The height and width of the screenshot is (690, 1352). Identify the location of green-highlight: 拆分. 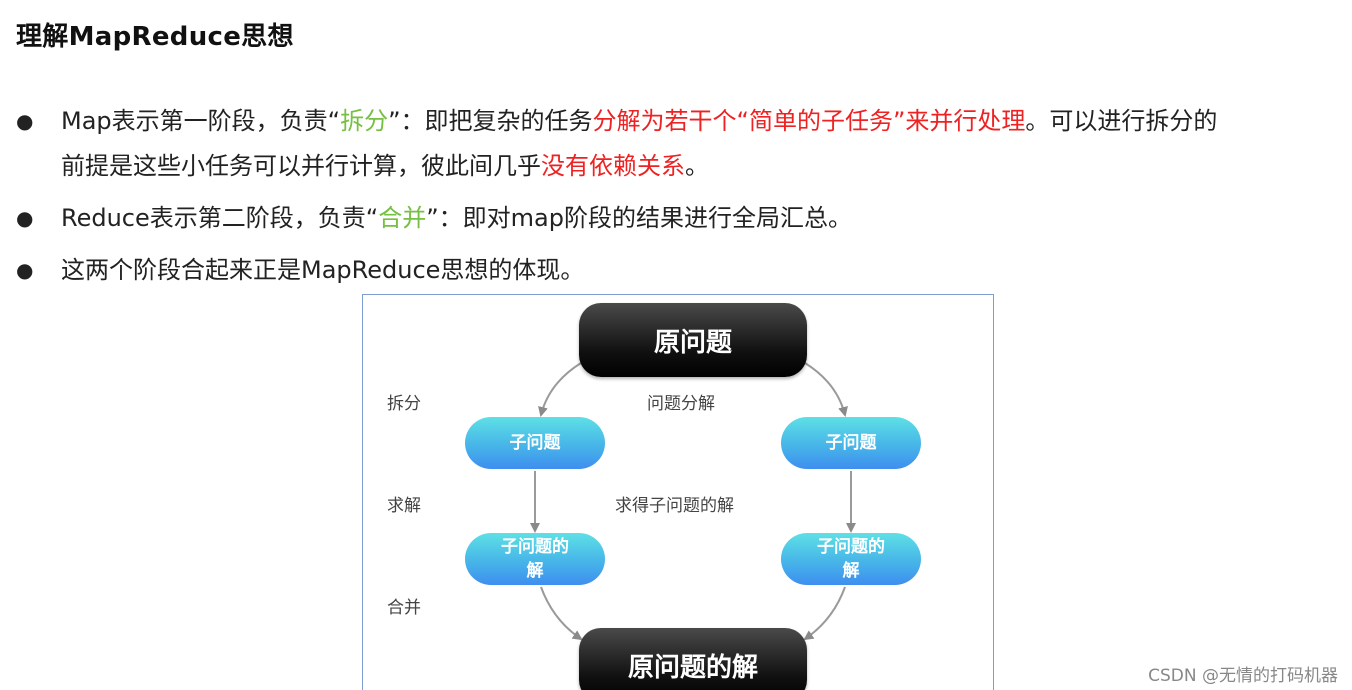
(364, 121).